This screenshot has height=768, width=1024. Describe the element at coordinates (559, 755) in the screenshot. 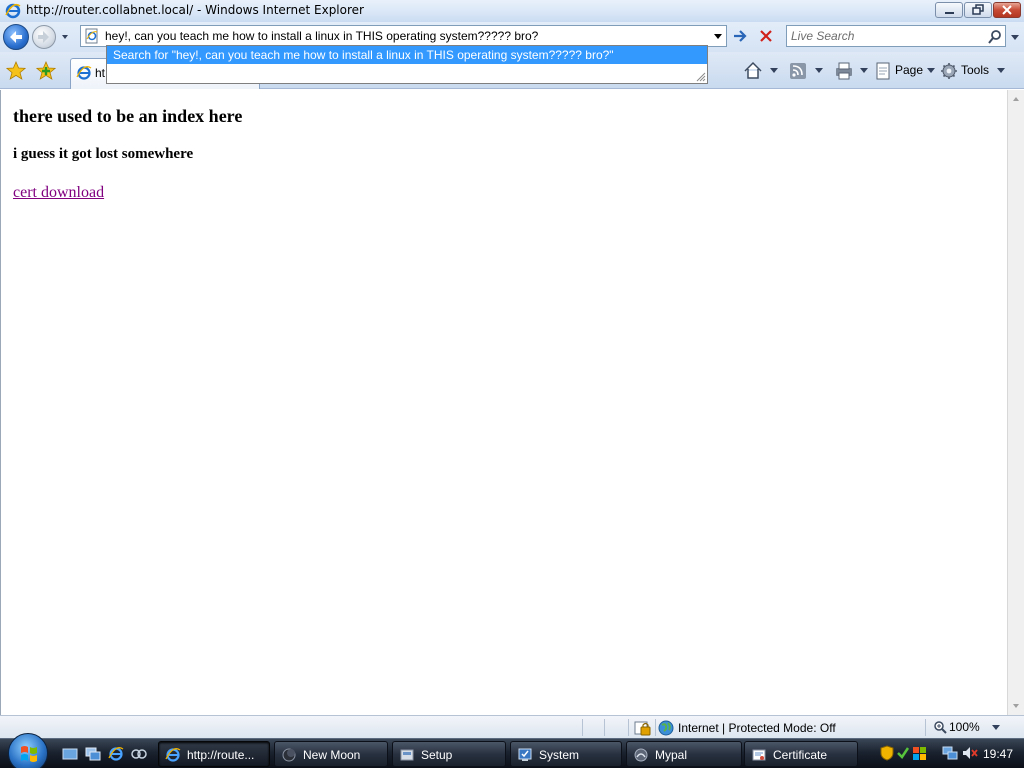

I see `taskbar-item-label: System` at that location.